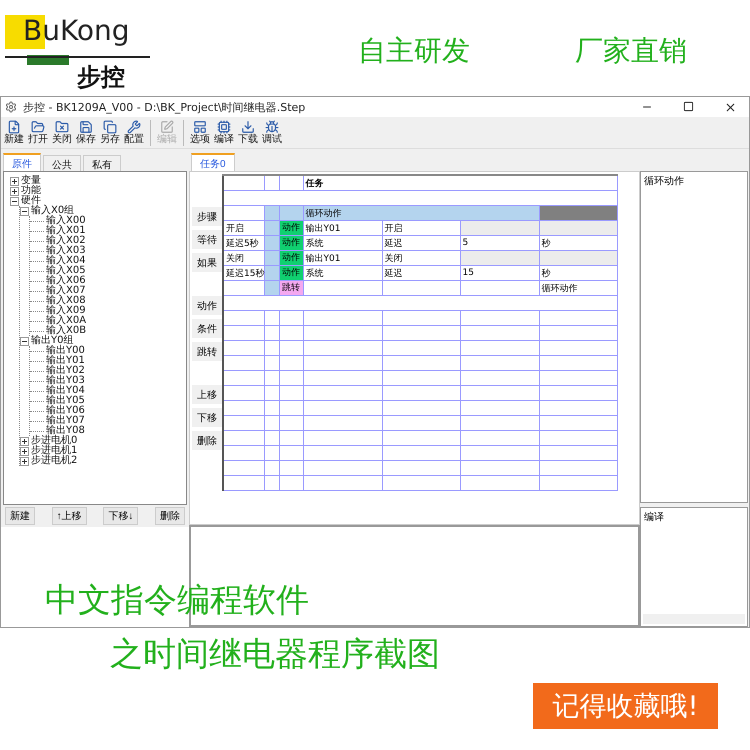 The height and width of the screenshot is (750, 750). I want to click on side-button: 动作, so click(207, 305).